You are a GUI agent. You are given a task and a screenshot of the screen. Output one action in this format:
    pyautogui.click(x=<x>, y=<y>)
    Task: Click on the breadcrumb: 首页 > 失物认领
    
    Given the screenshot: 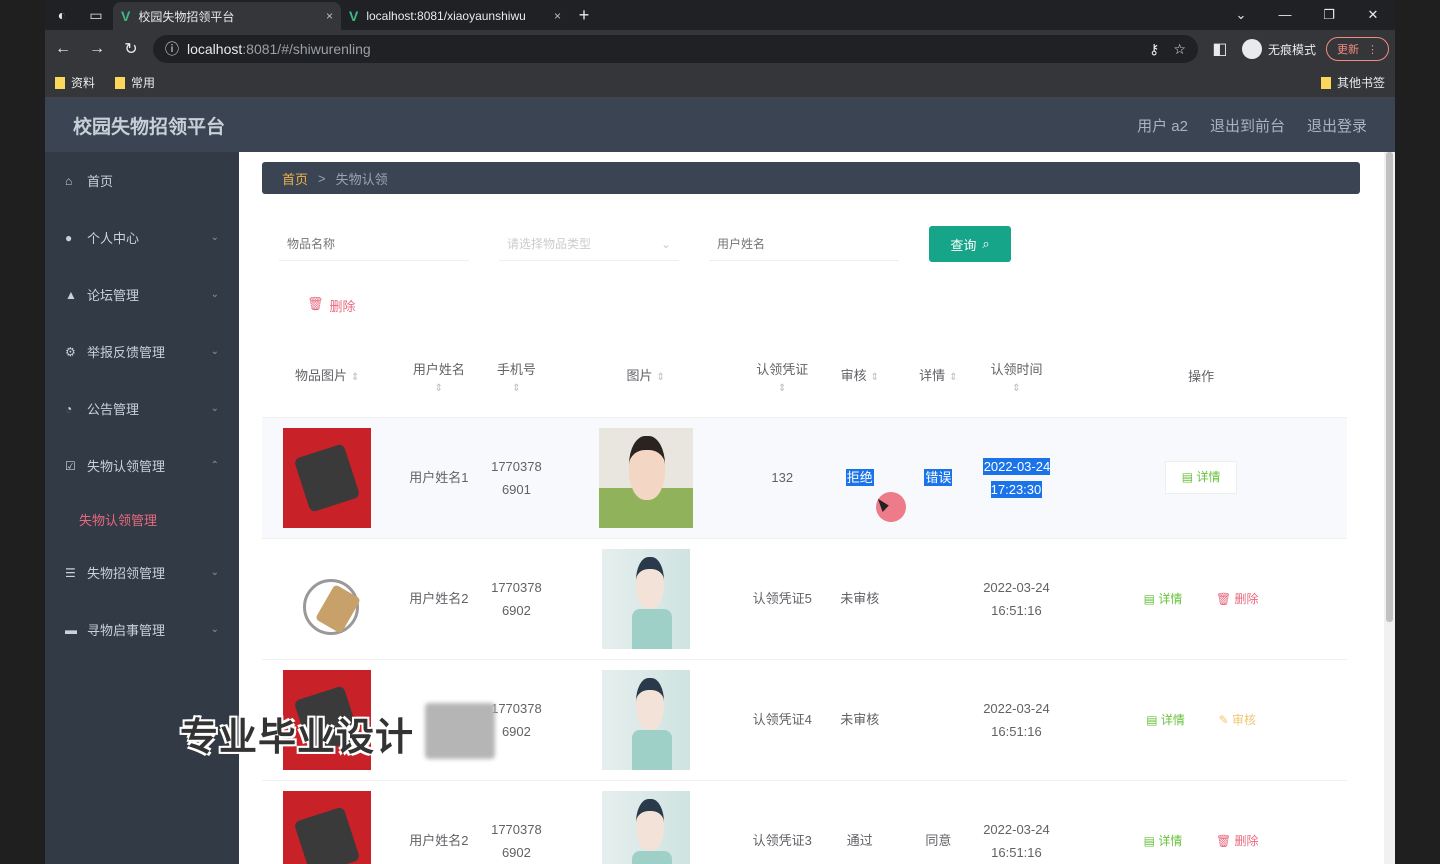 What is the action you would take?
    pyautogui.click(x=811, y=178)
    